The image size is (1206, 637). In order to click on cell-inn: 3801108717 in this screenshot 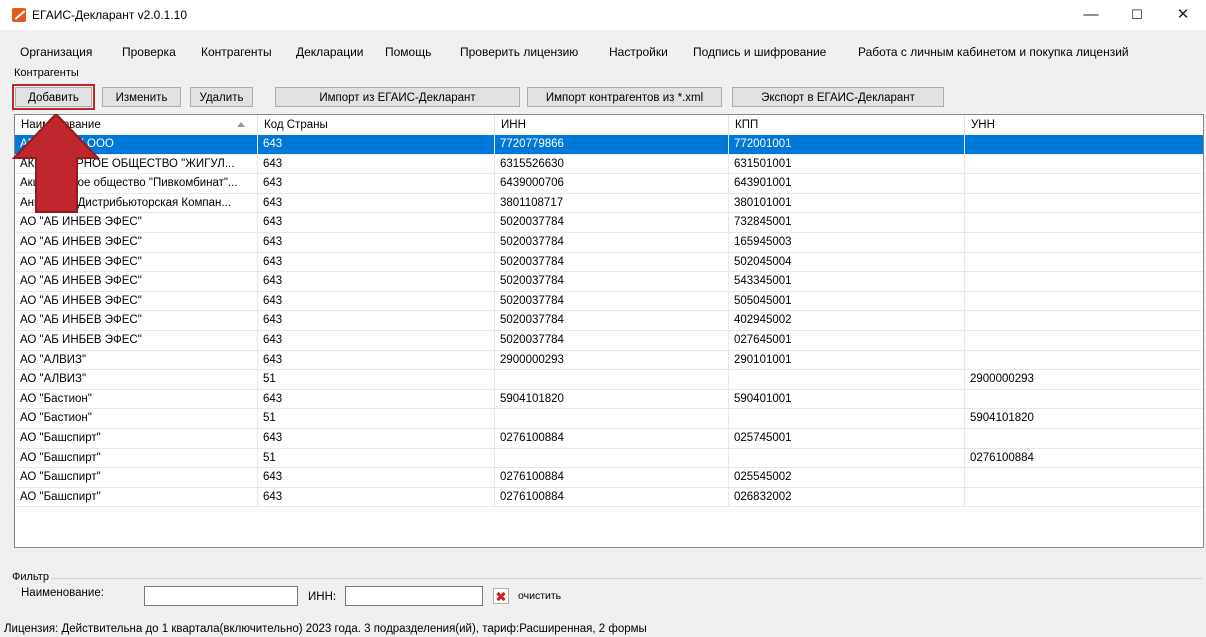, I will do `click(612, 203)`.